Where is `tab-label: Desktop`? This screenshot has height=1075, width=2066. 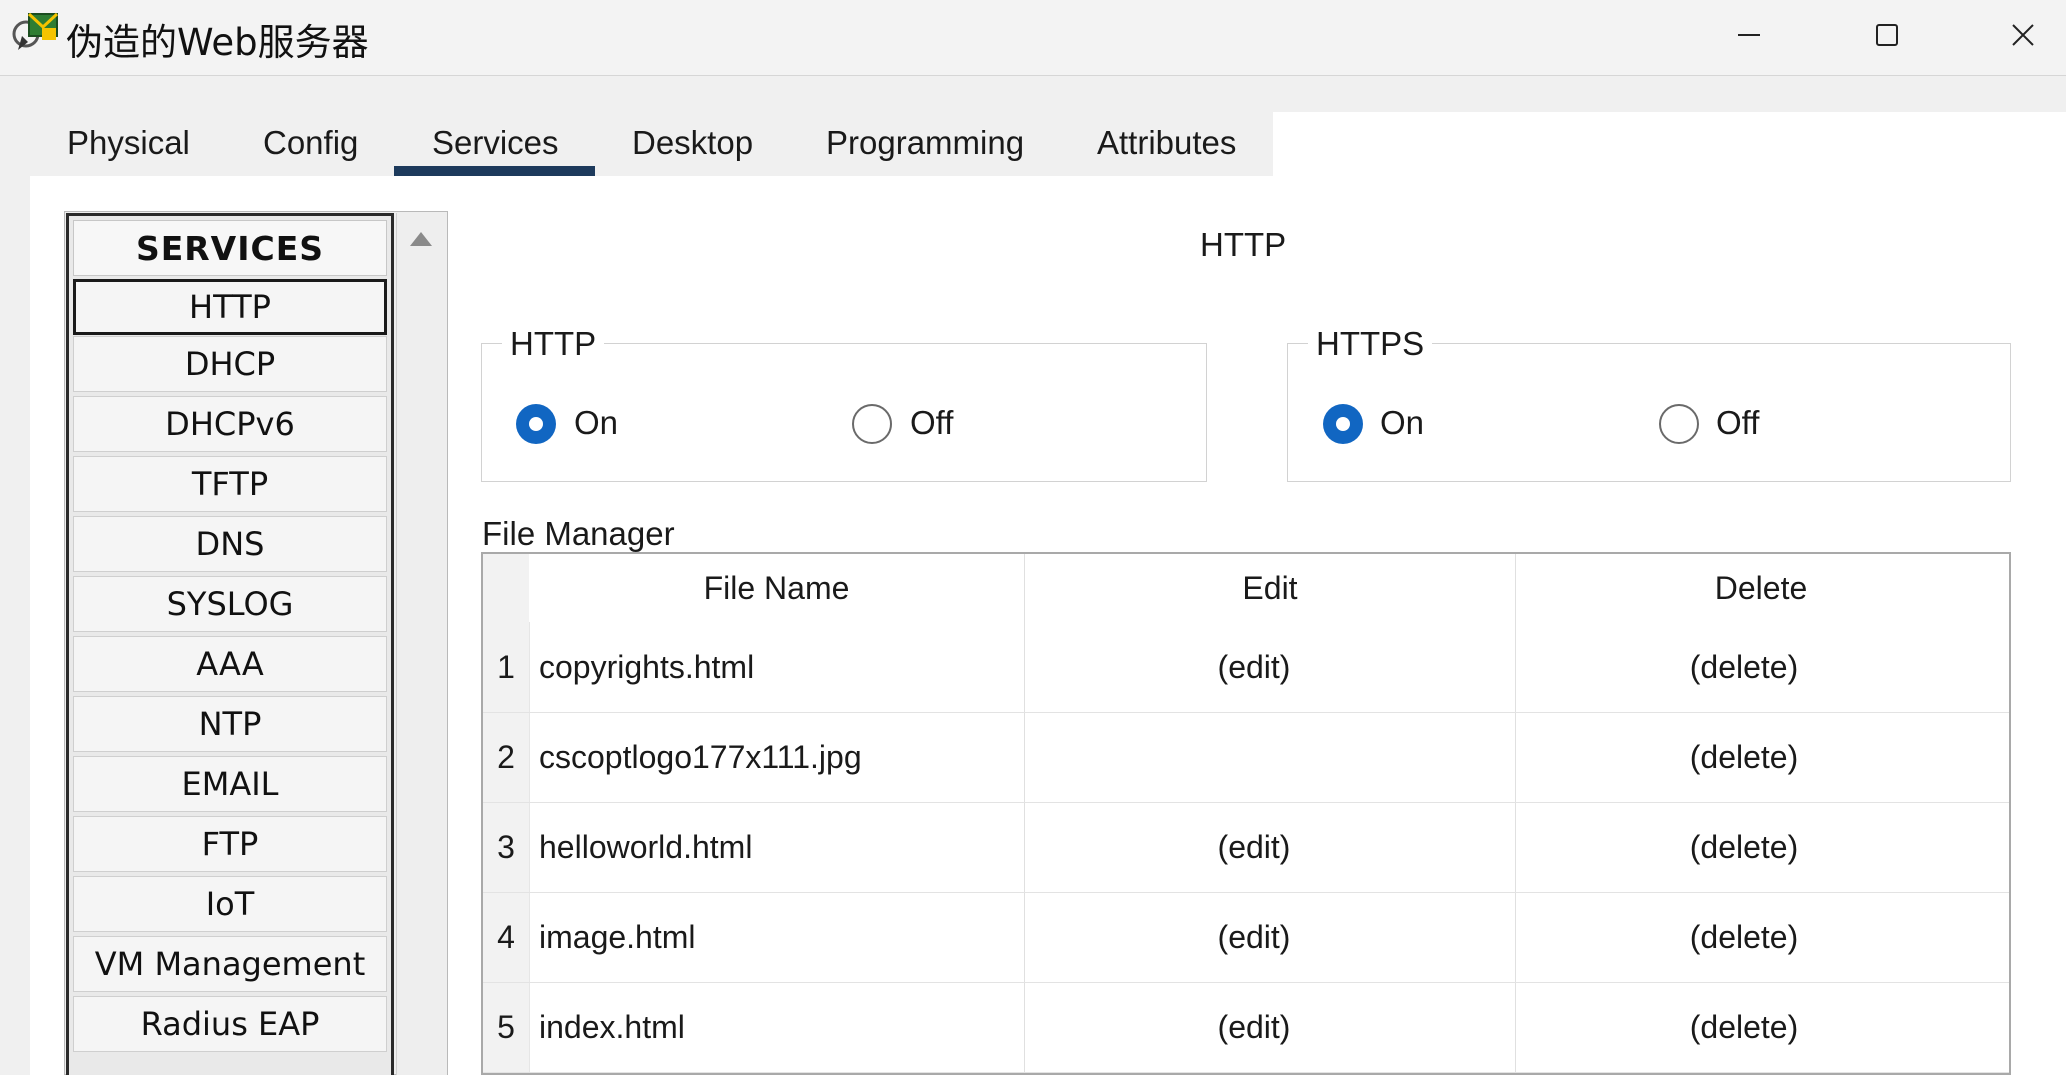 tab-label: Desktop is located at coordinates (693, 142).